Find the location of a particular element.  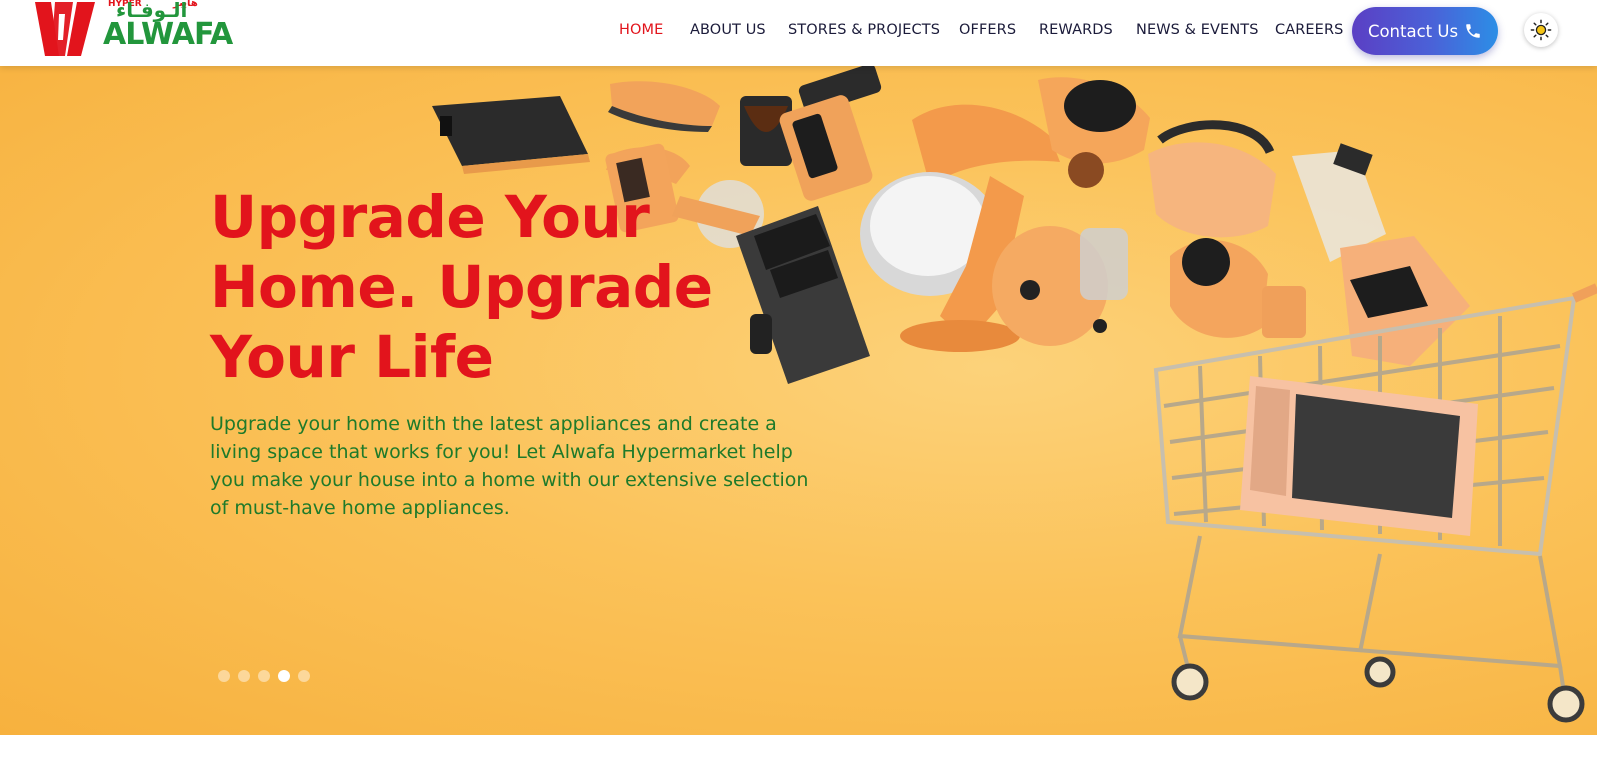

phone-icon is located at coordinates (1473, 31).